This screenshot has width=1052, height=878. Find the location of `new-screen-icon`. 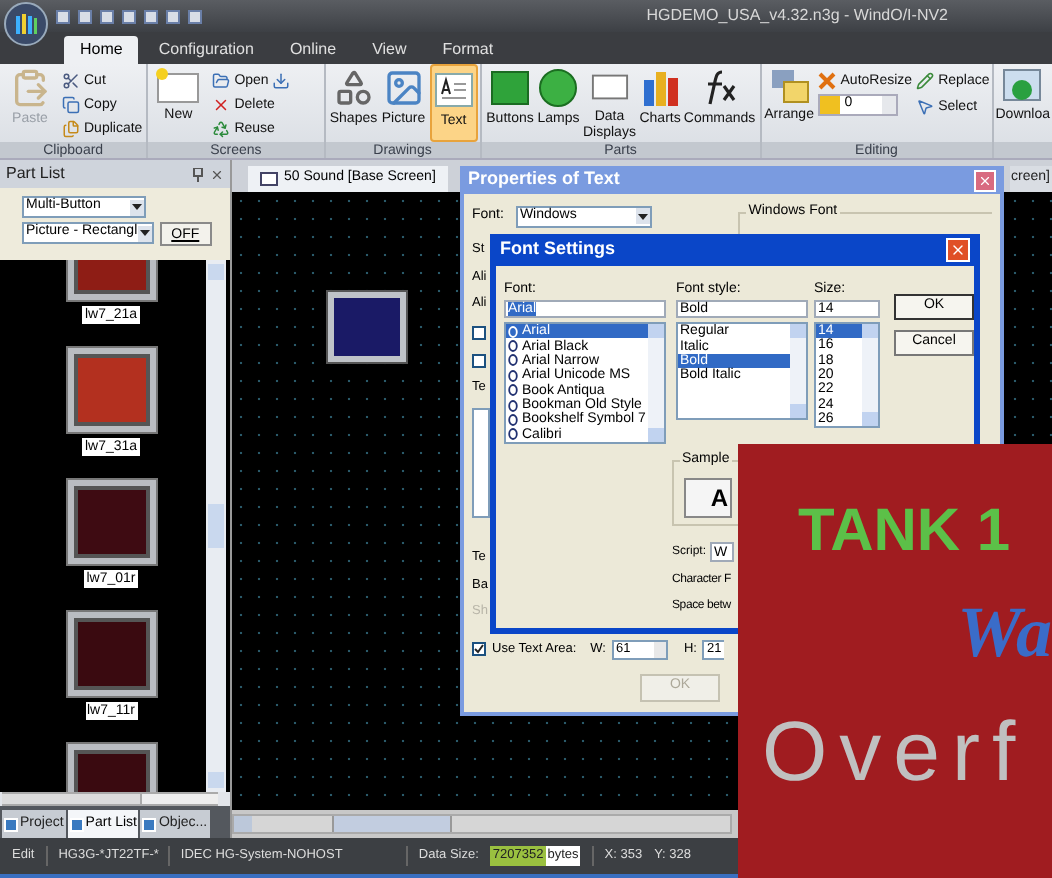

new-screen-icon is located at coordinates (178, 86).